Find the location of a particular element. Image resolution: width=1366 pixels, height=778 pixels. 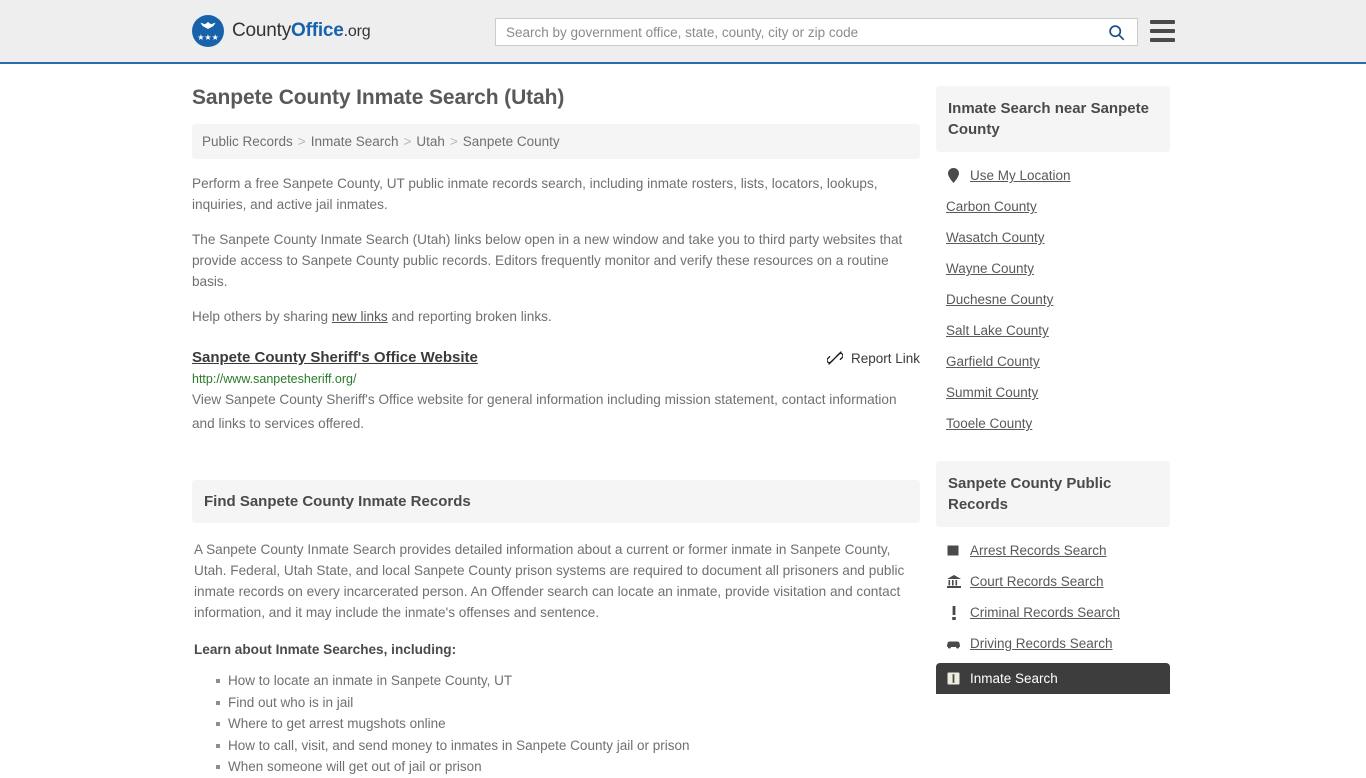

hamburger-menu-icon is located at coordinates (1162, 31).